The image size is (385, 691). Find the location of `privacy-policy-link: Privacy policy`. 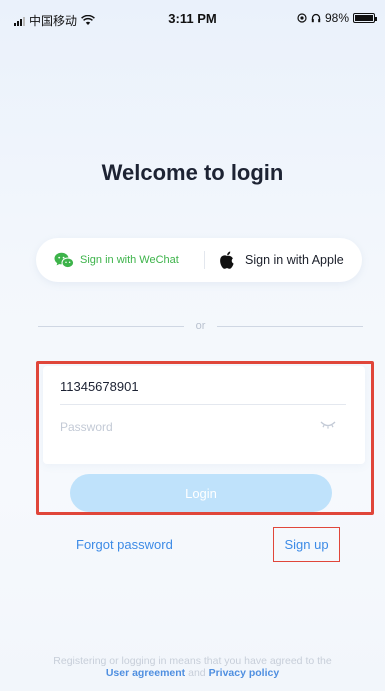

privacy-policy-link: Privacy policy is located at coordinates (244, 673).